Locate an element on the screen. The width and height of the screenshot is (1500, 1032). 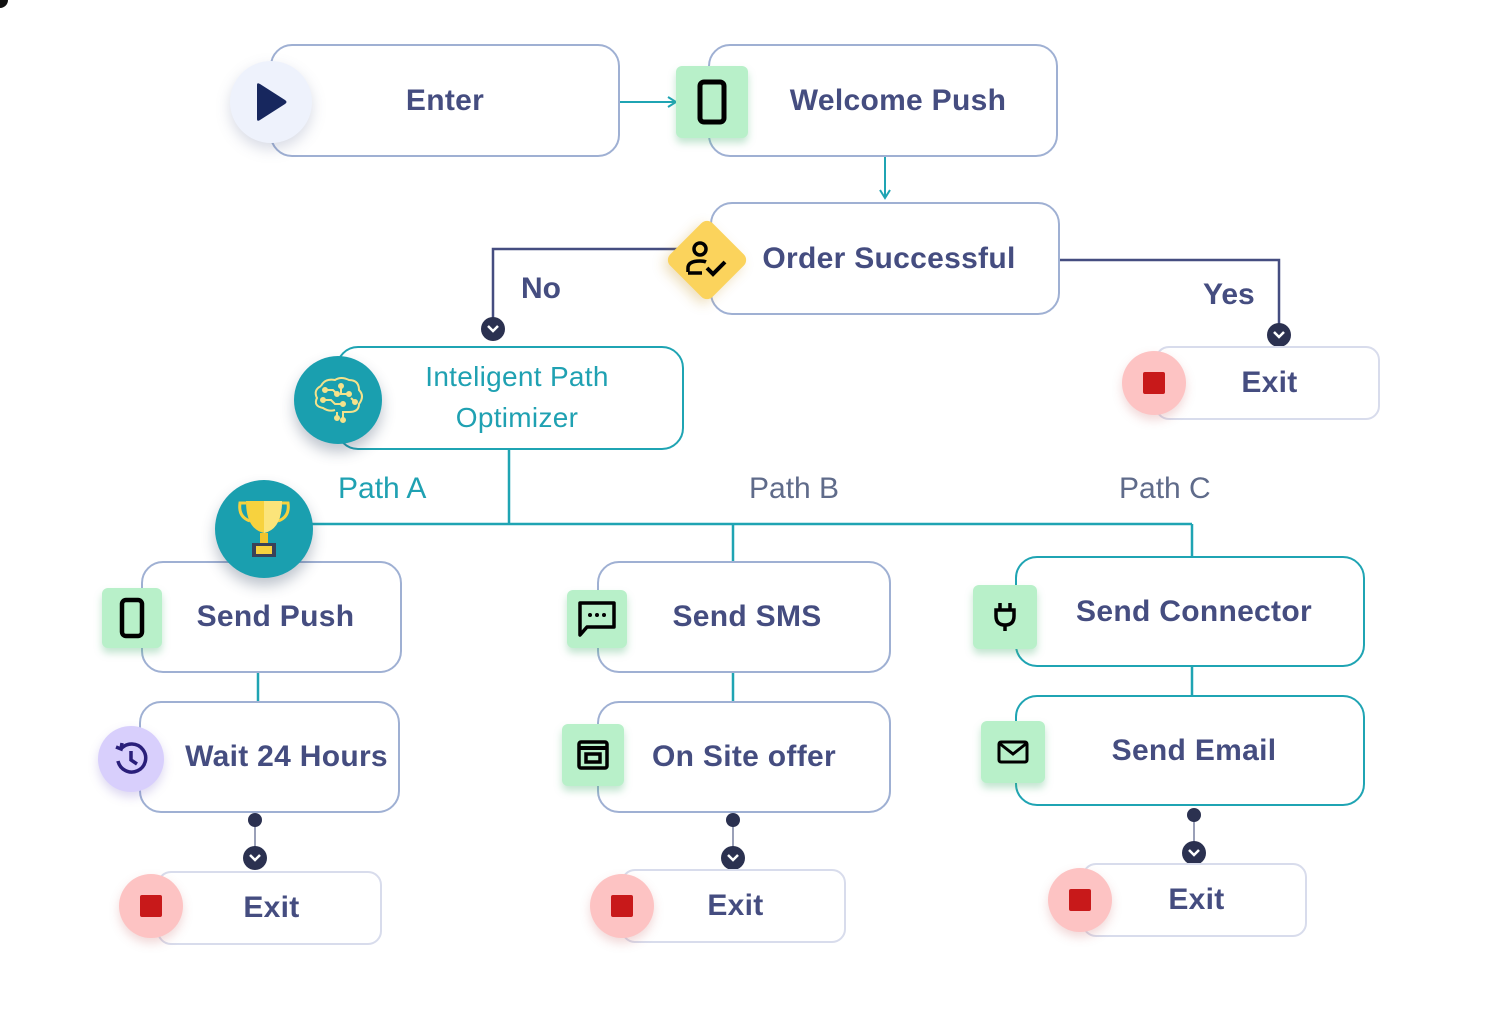
node-send-sms: Send SMS is located at coordinates (744, 617).